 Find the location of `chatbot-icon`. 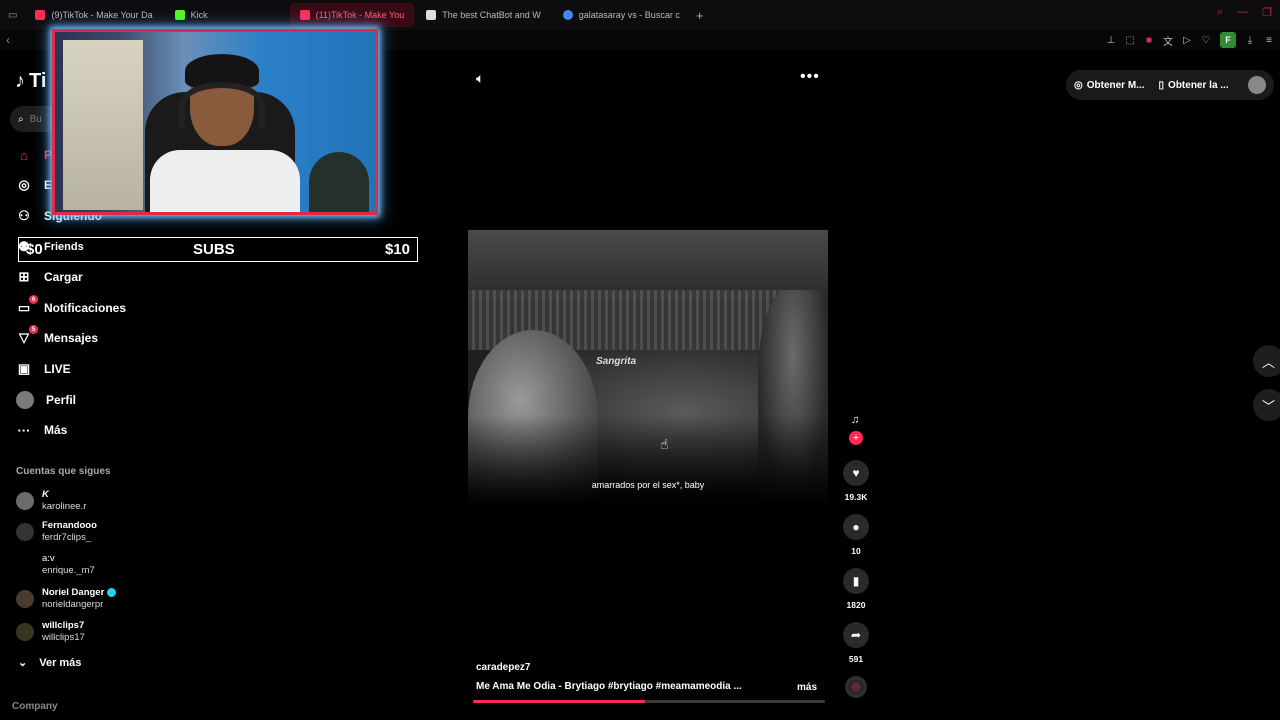

chatbot-icon is located at coordinates (431, 15).